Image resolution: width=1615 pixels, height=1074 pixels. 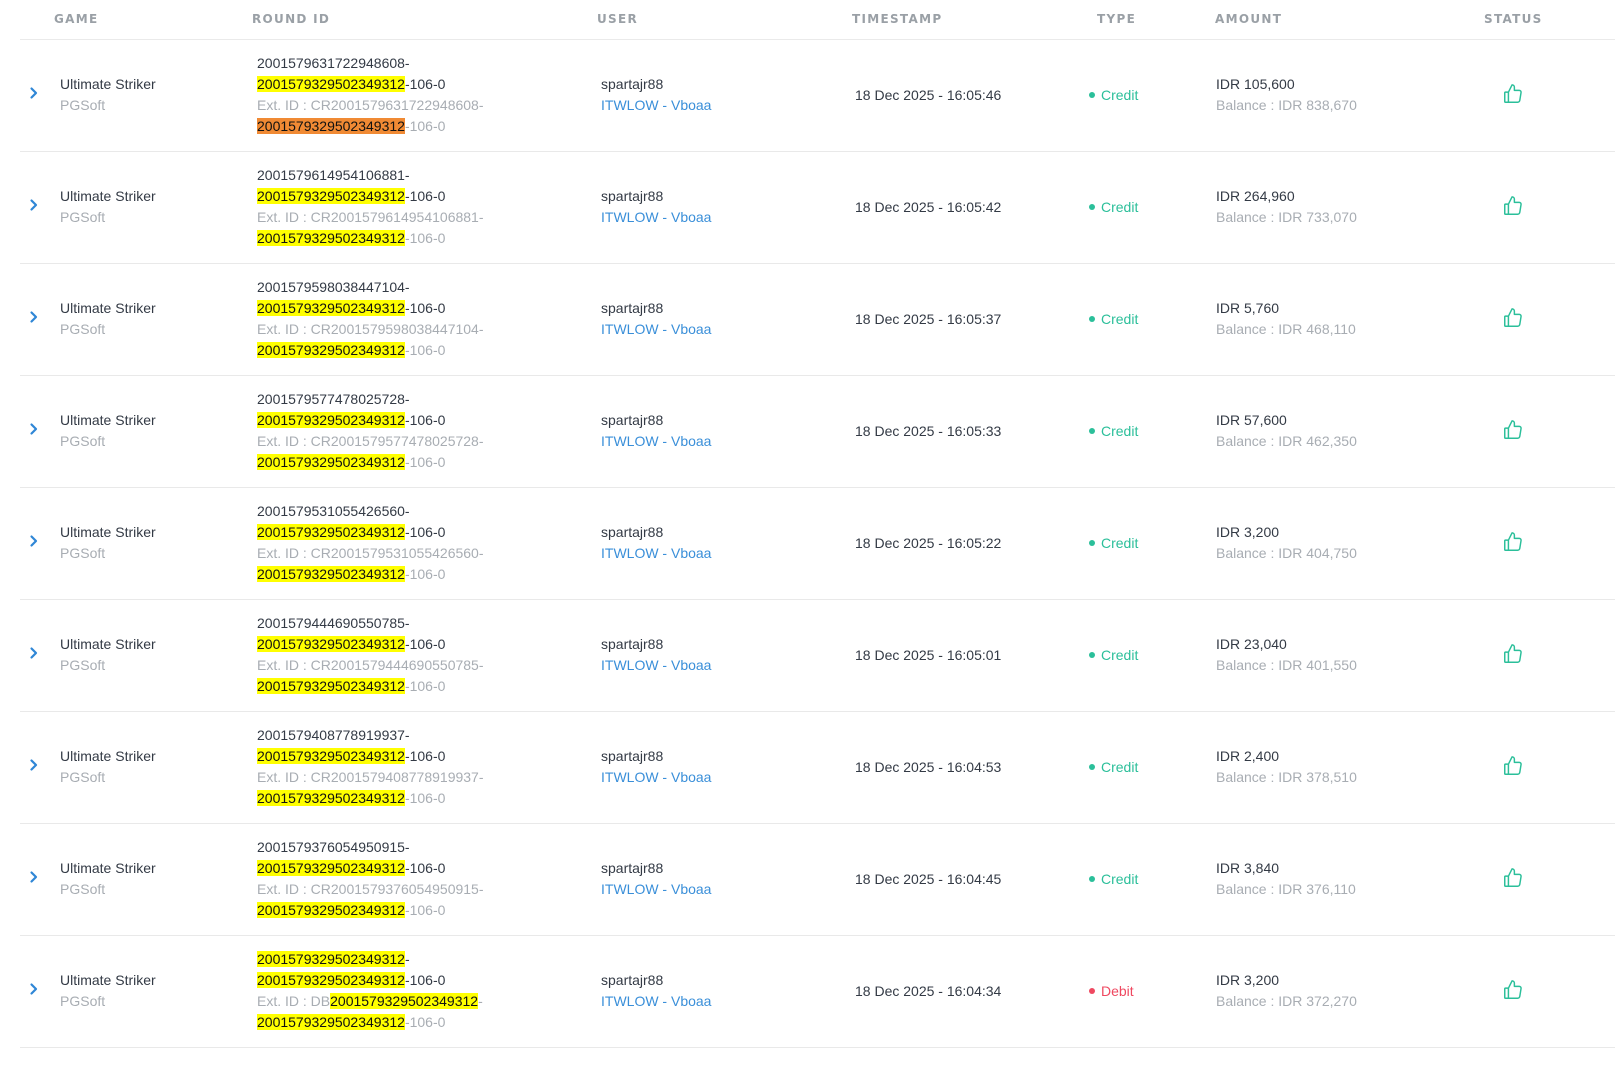 I want to click on ext-id-line-1: Ext. ID : CR2001579614954106881-, so click(x=370, y=217).